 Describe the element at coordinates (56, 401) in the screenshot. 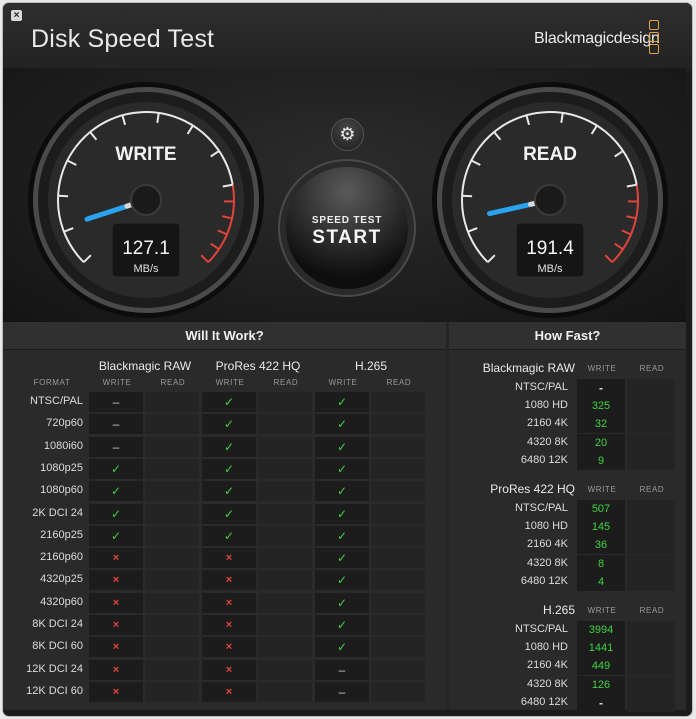

I see `format-label: NTSC/PAL` at that location.